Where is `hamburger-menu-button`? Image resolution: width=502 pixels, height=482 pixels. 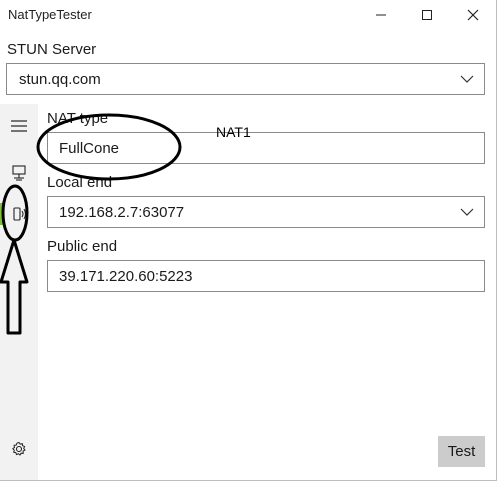
hamburger-menu-button is located at coordinates (19, 126).